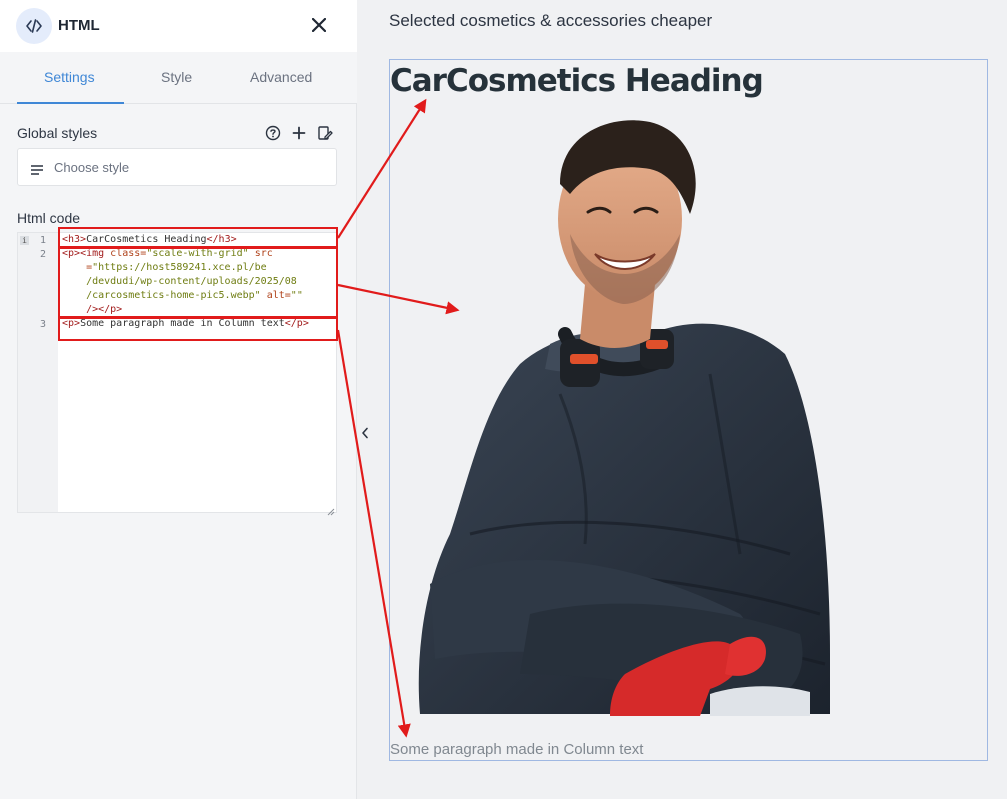  What do you see at coordinates (37, 171) in the screenshot?
I see `list-icon` at bounding box center [37, 171].